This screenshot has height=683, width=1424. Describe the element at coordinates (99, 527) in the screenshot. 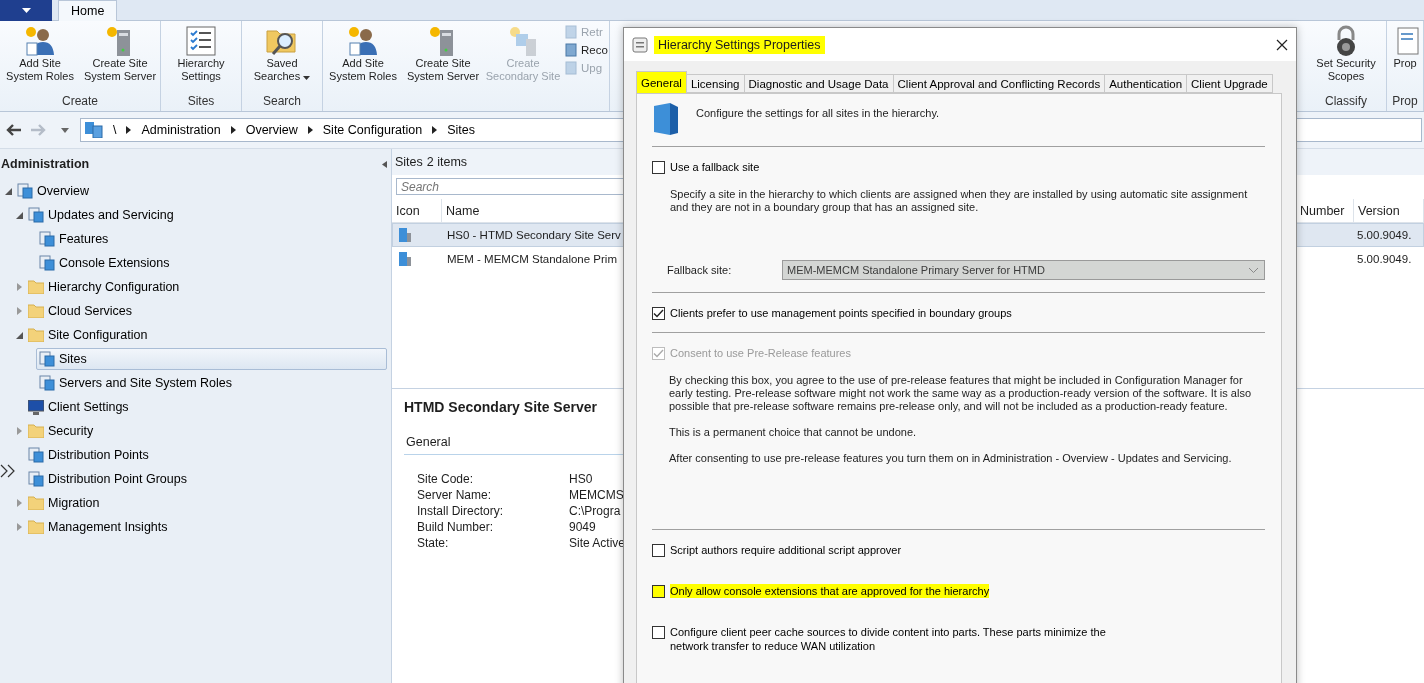

I see `tree-item: Management Insights` at that location.